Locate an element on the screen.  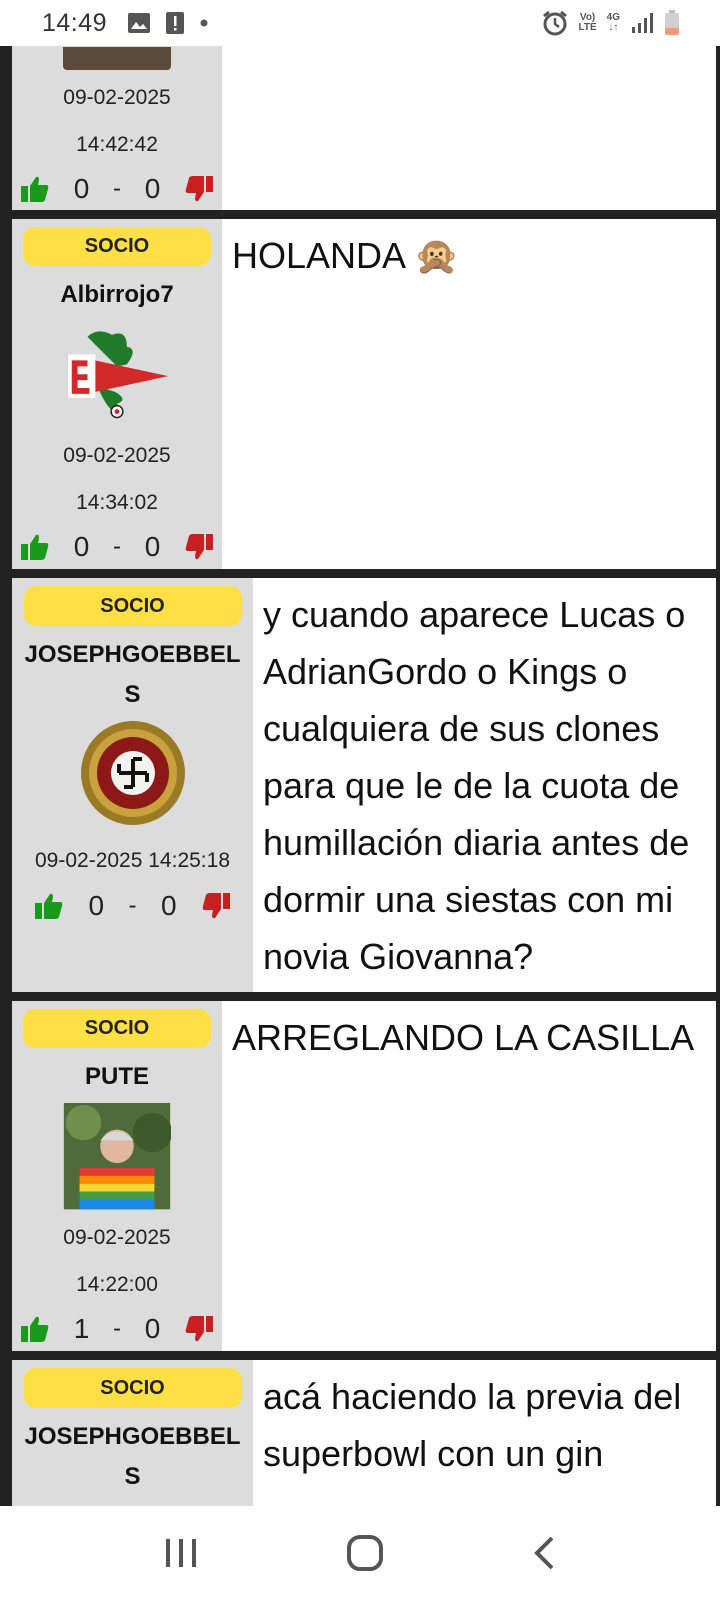
comment-meta: SOCIO PUTE 09-02-2025 14:22:00 1 - 0 is located at coordinates (117, 1176).